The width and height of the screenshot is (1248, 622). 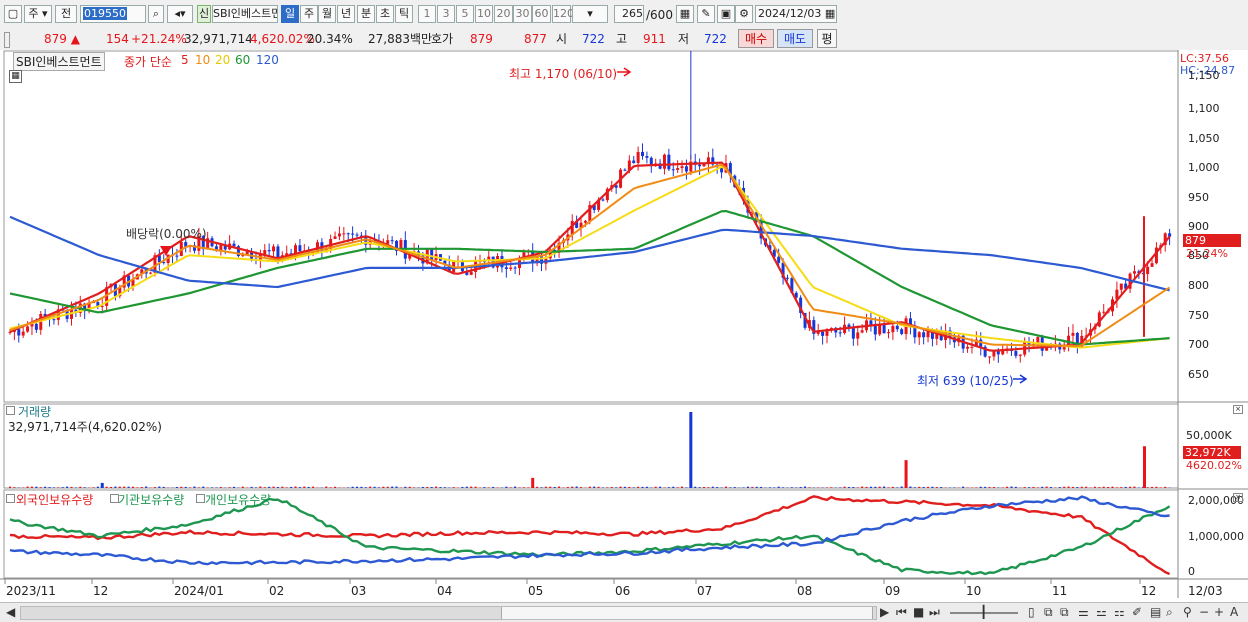 I want to click on price-tick: 900, so click(x=1198, y=226).